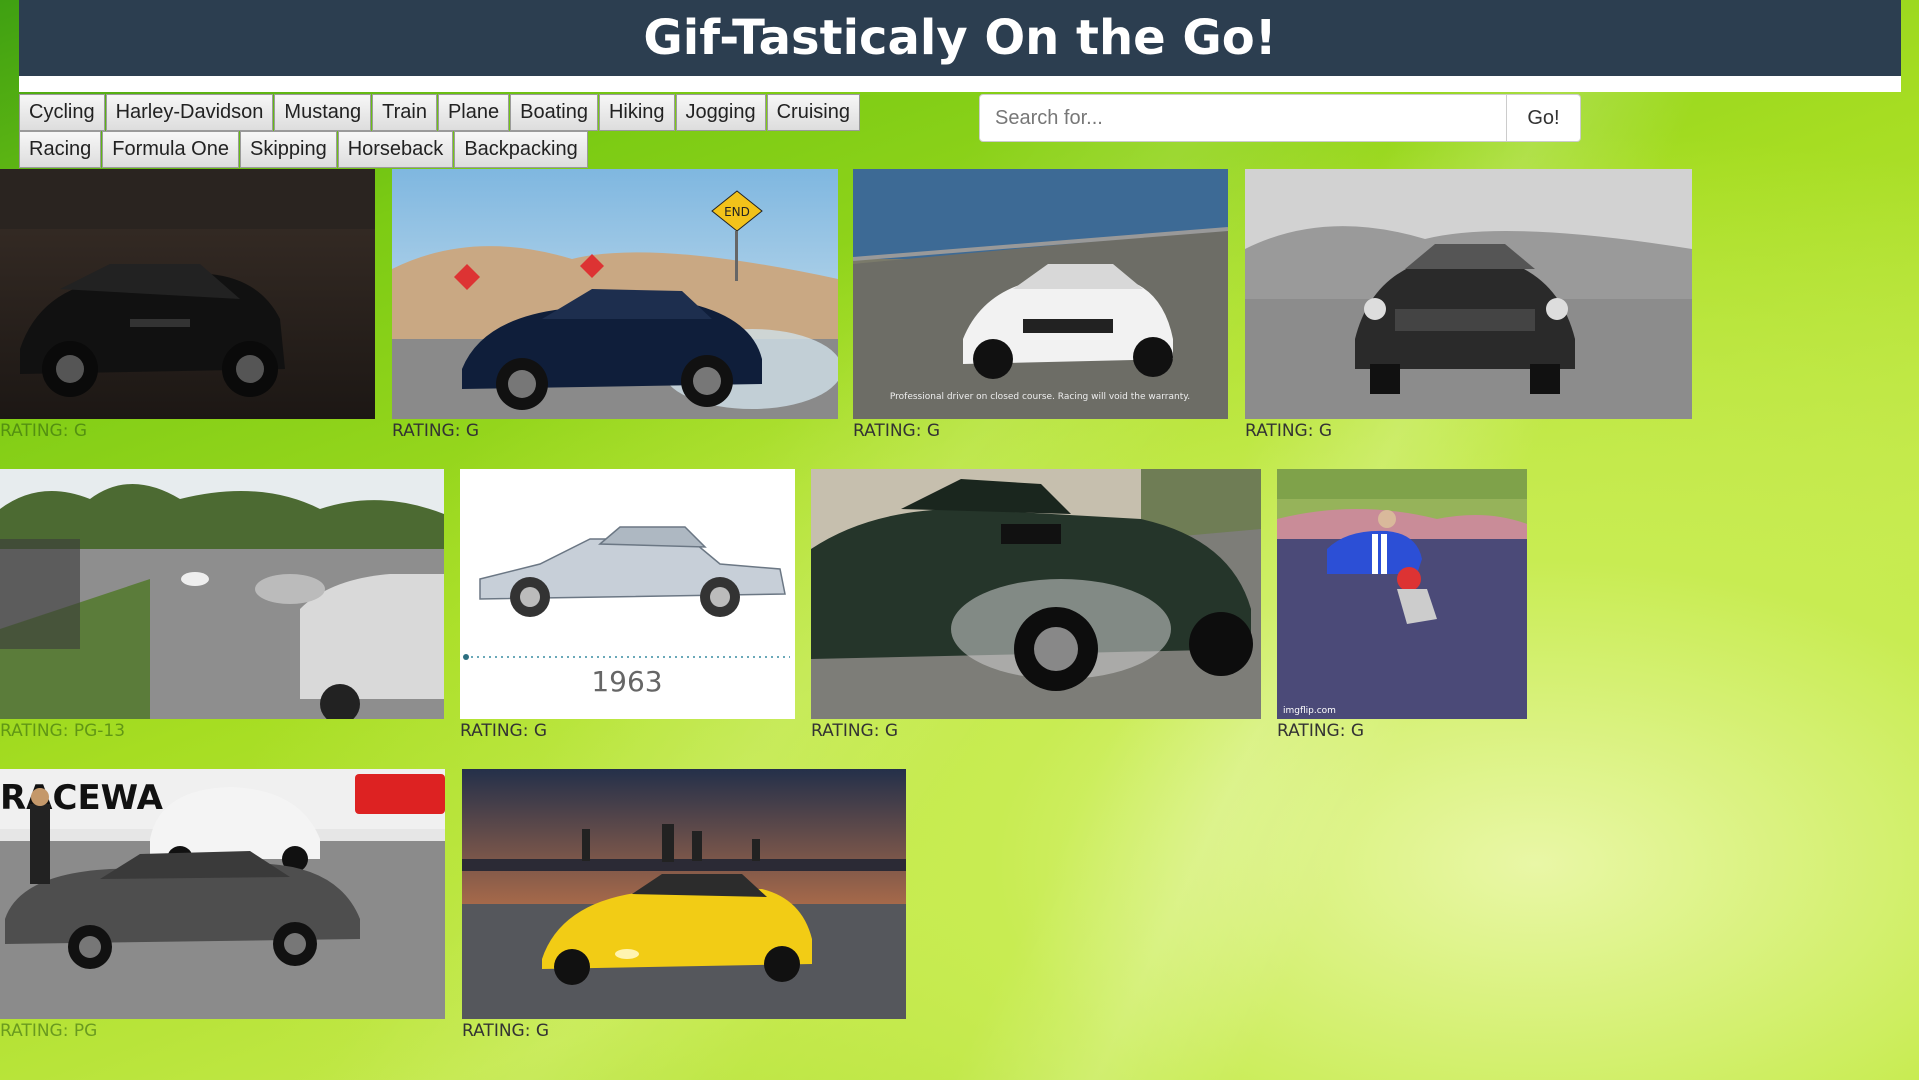 Image resolution: width=1919 pixels, height=1080 pixels. Describe the element at coordinates (222, 894) in the screenshot. I see `gif-image-drag-race: RACEWA` at that location.